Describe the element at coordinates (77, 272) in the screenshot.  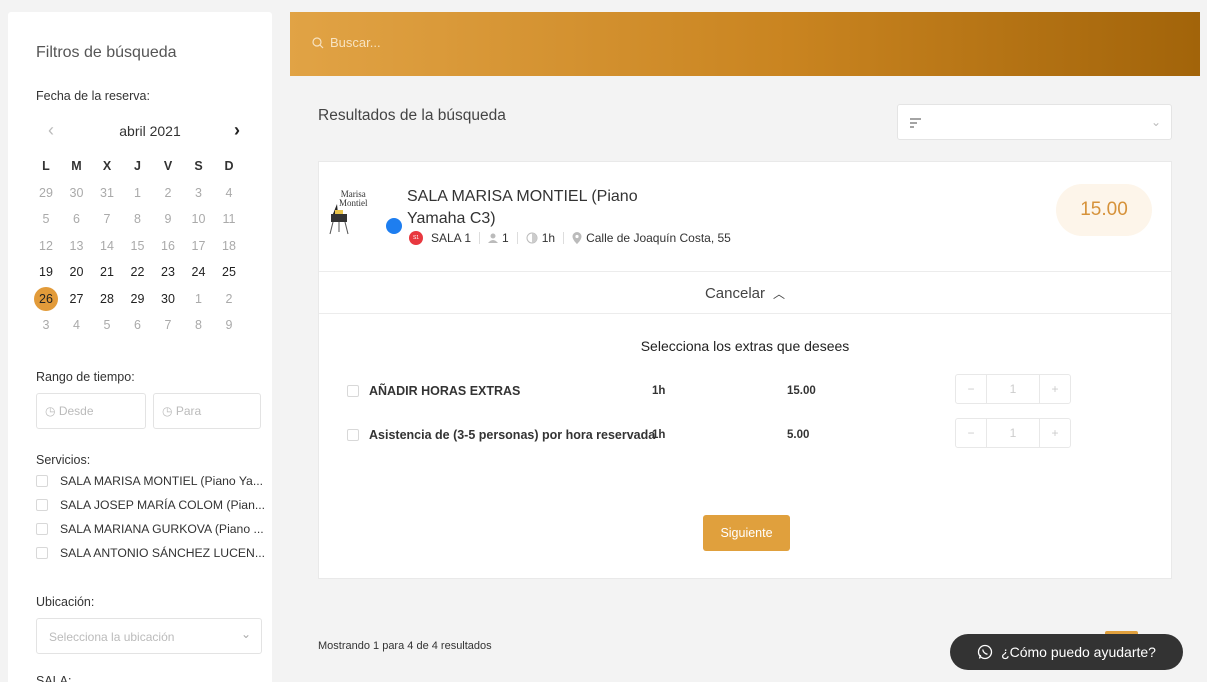
I see `calendar-day: 20` at that location.